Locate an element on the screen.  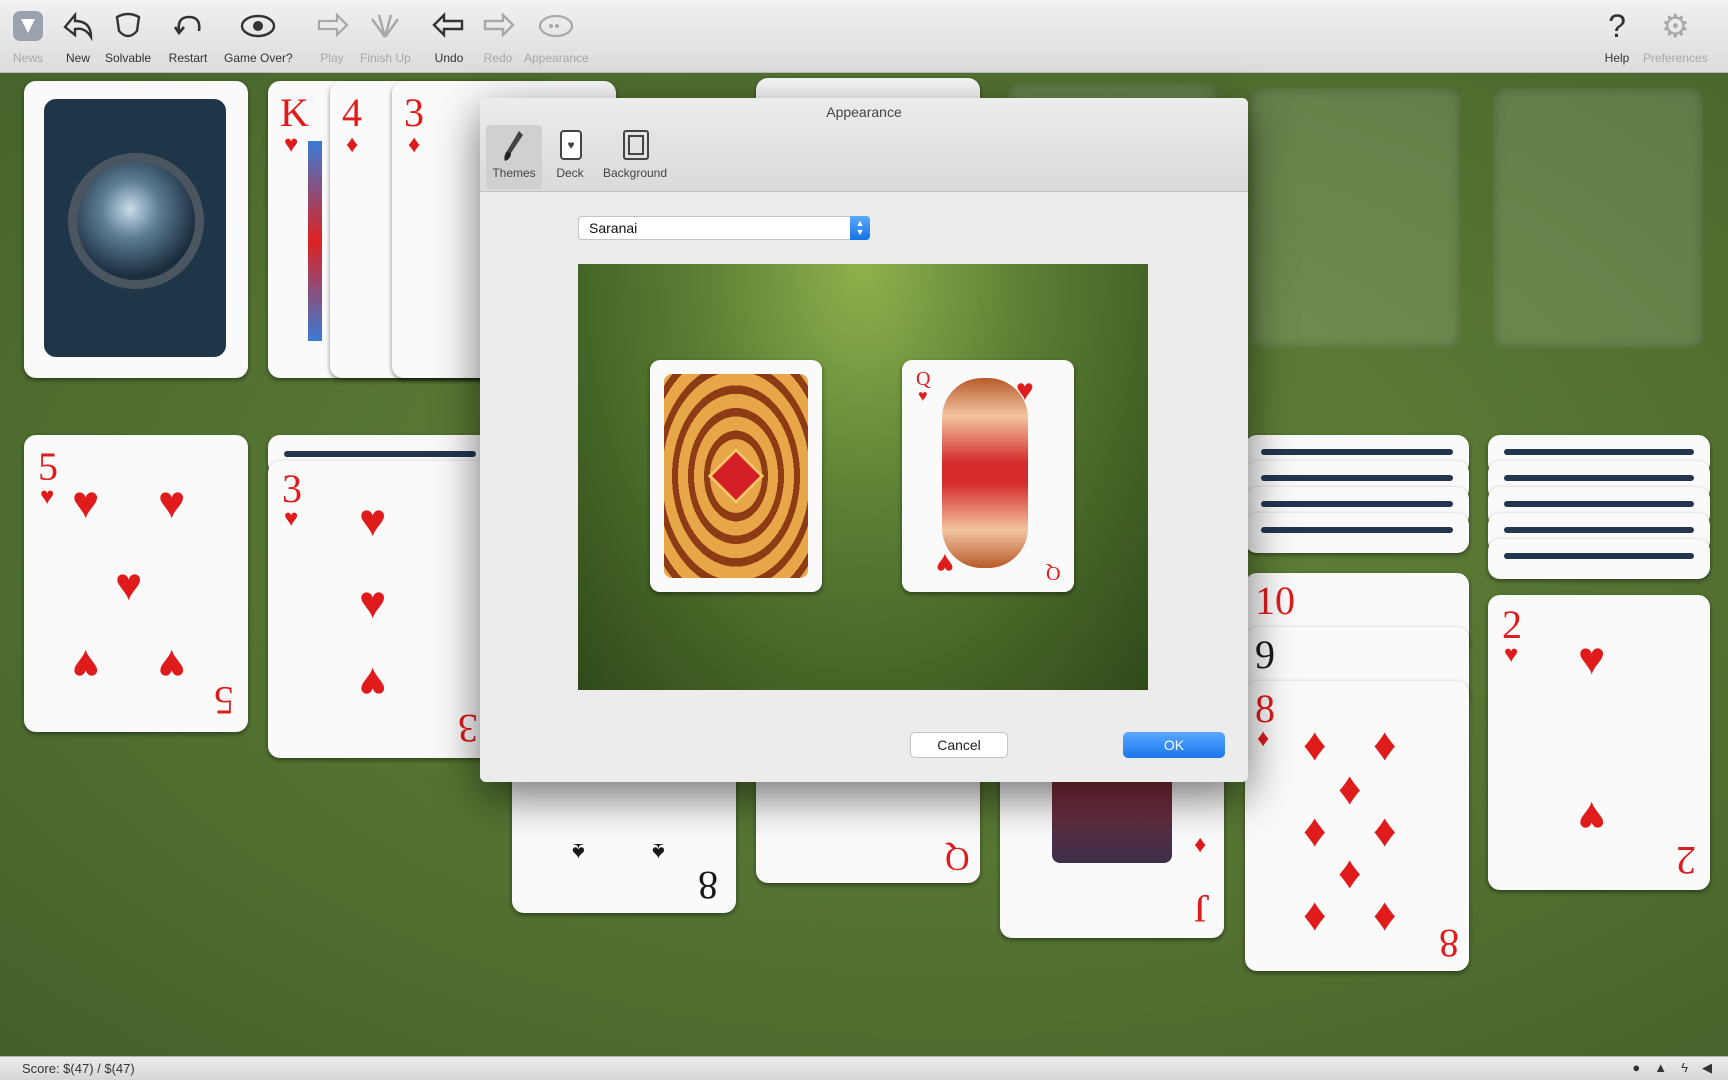
dialog-title: Appearance is located at coordinates (864, 112).